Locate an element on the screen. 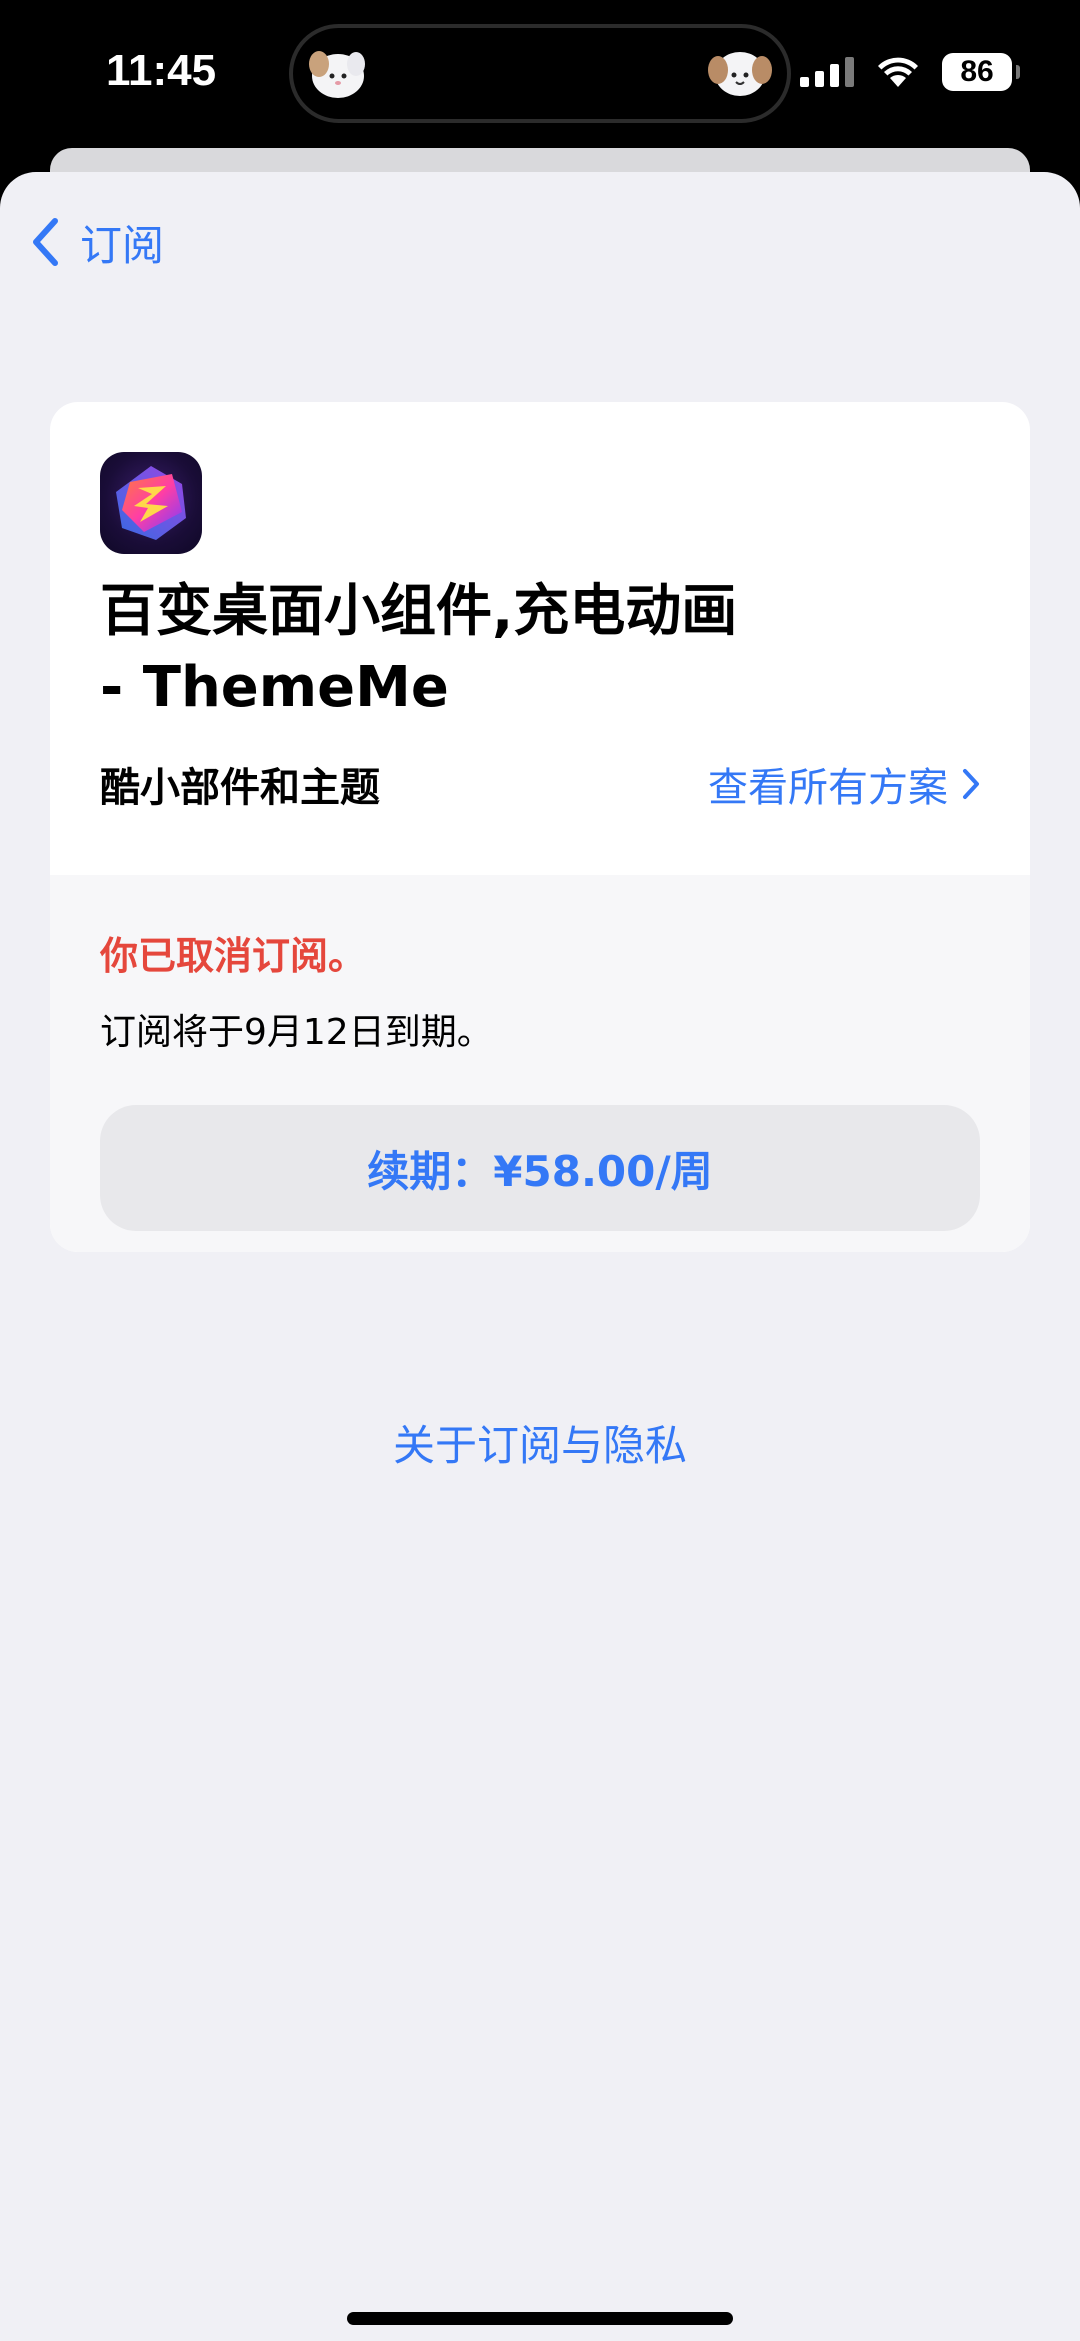 The width and height of the screenshot is (1080, 2341). app-title: 百变桌面小组件,充电动画 - ThemeMe is located at coordinates (540, 650).